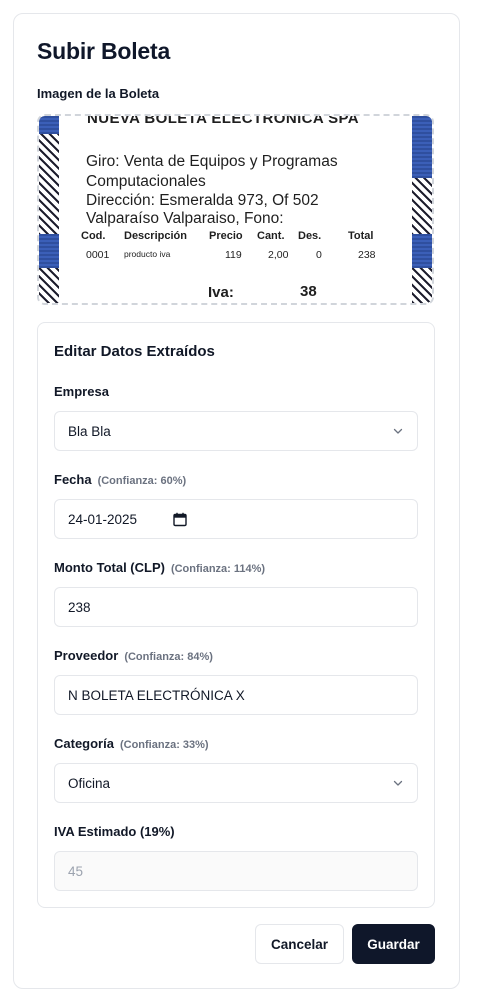 The image size is (477, 1002). Describe the element at coordinates (86, 655) in the screenshot. I see `proveedor-label-text: Proveedor` at that location.